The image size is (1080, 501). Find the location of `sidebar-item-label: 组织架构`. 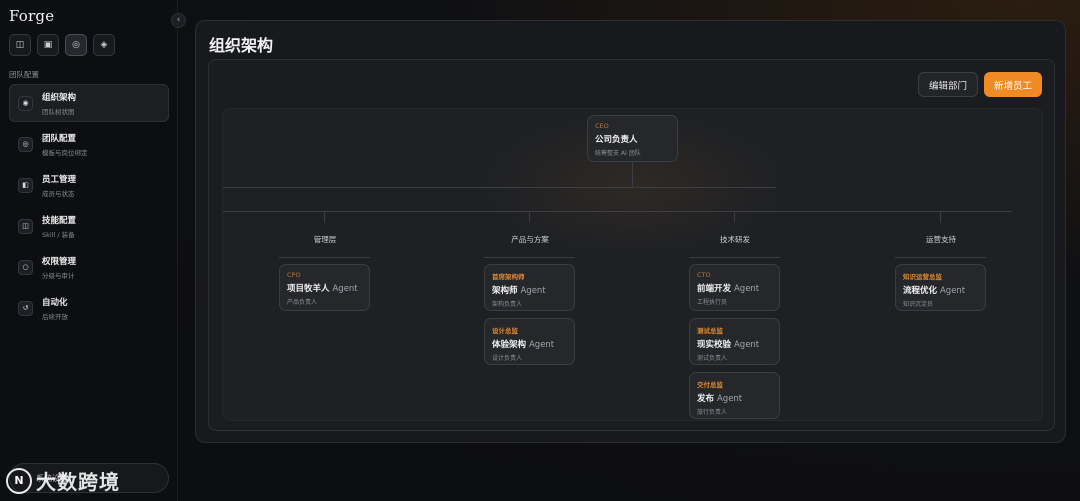

sidebar-item-label: 组织架构 is located at coordinates (59, 97).